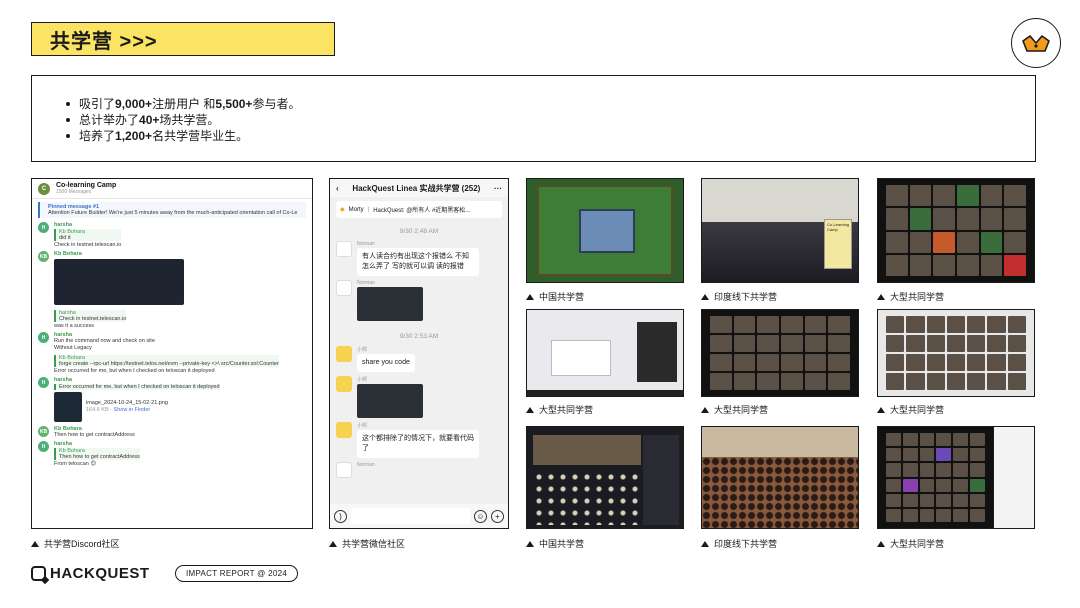  Describe the element at coordinates (172, 189) in the screenshot. I see `discord-channel-header: C Co-learning Camp 1500 Messages` at that location.